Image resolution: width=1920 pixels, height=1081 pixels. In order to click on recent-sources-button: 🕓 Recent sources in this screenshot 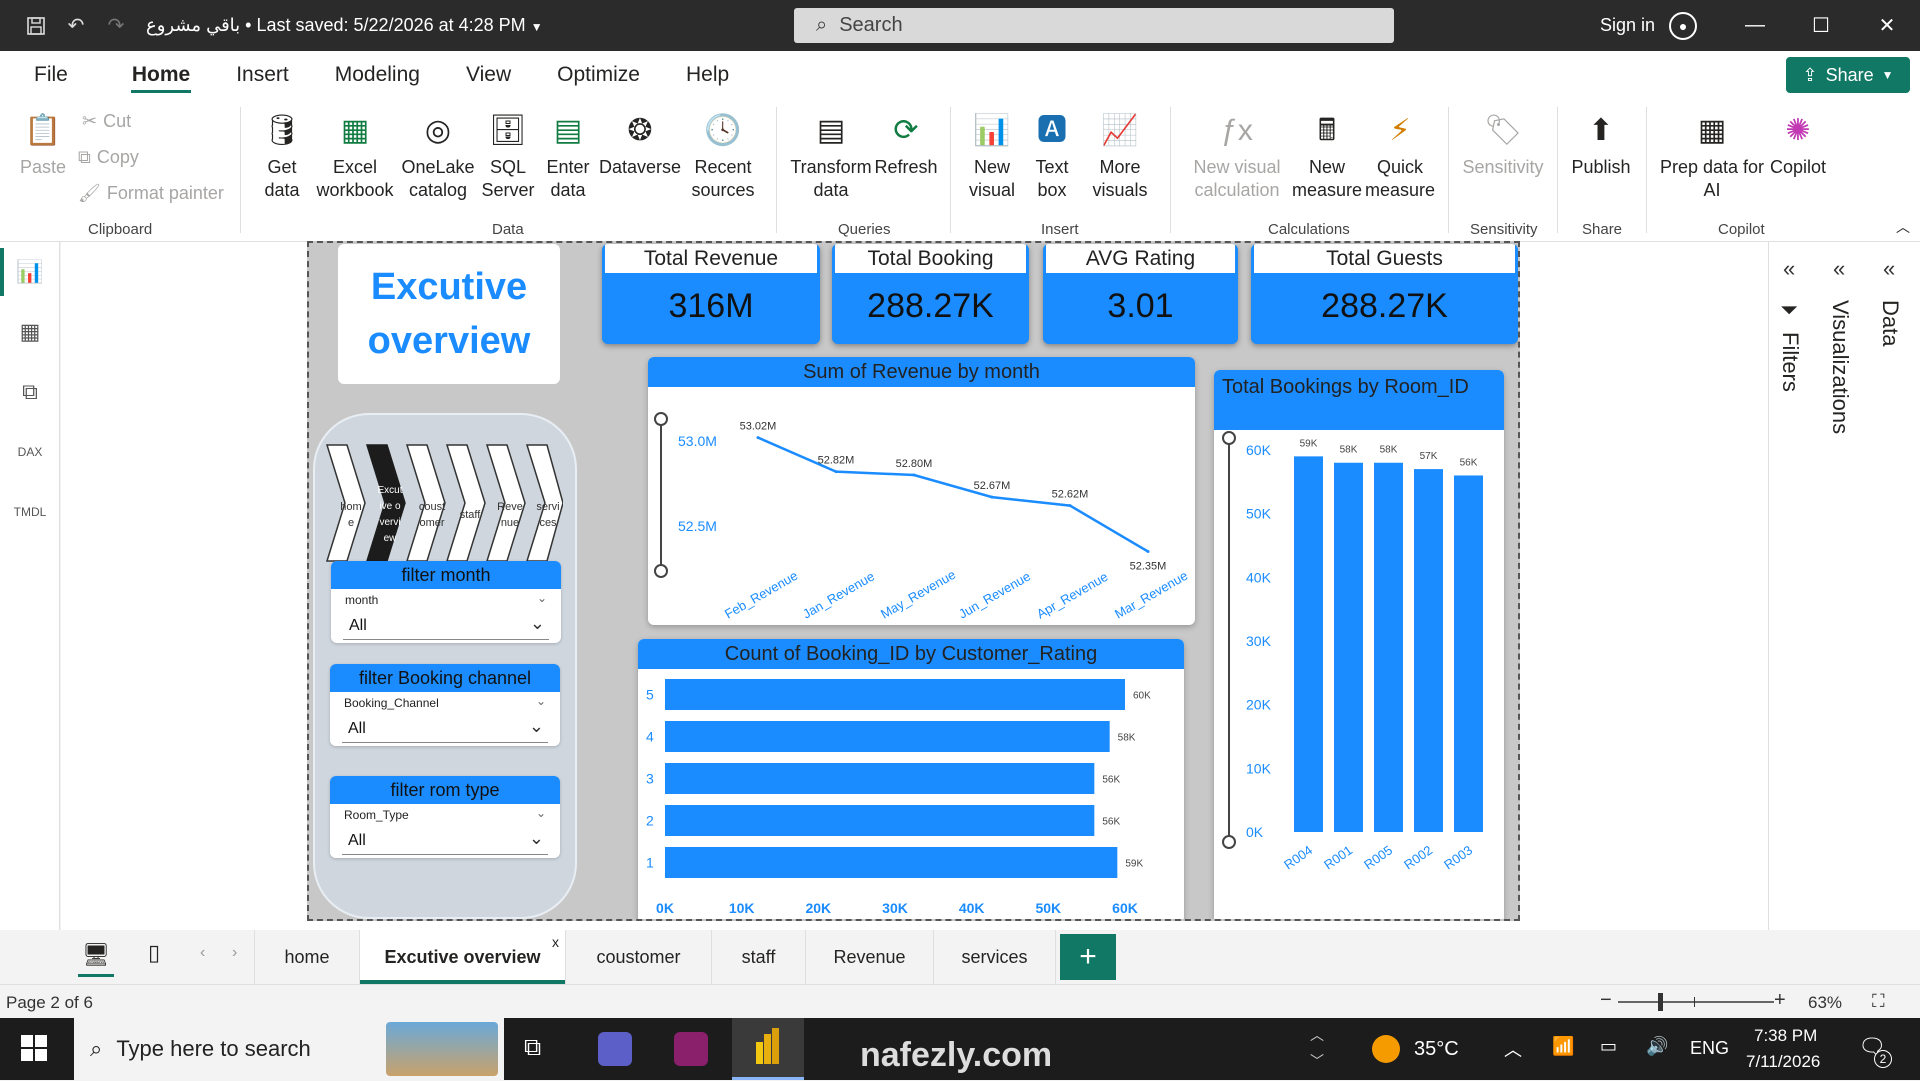, I will do `click(723, 154)`.